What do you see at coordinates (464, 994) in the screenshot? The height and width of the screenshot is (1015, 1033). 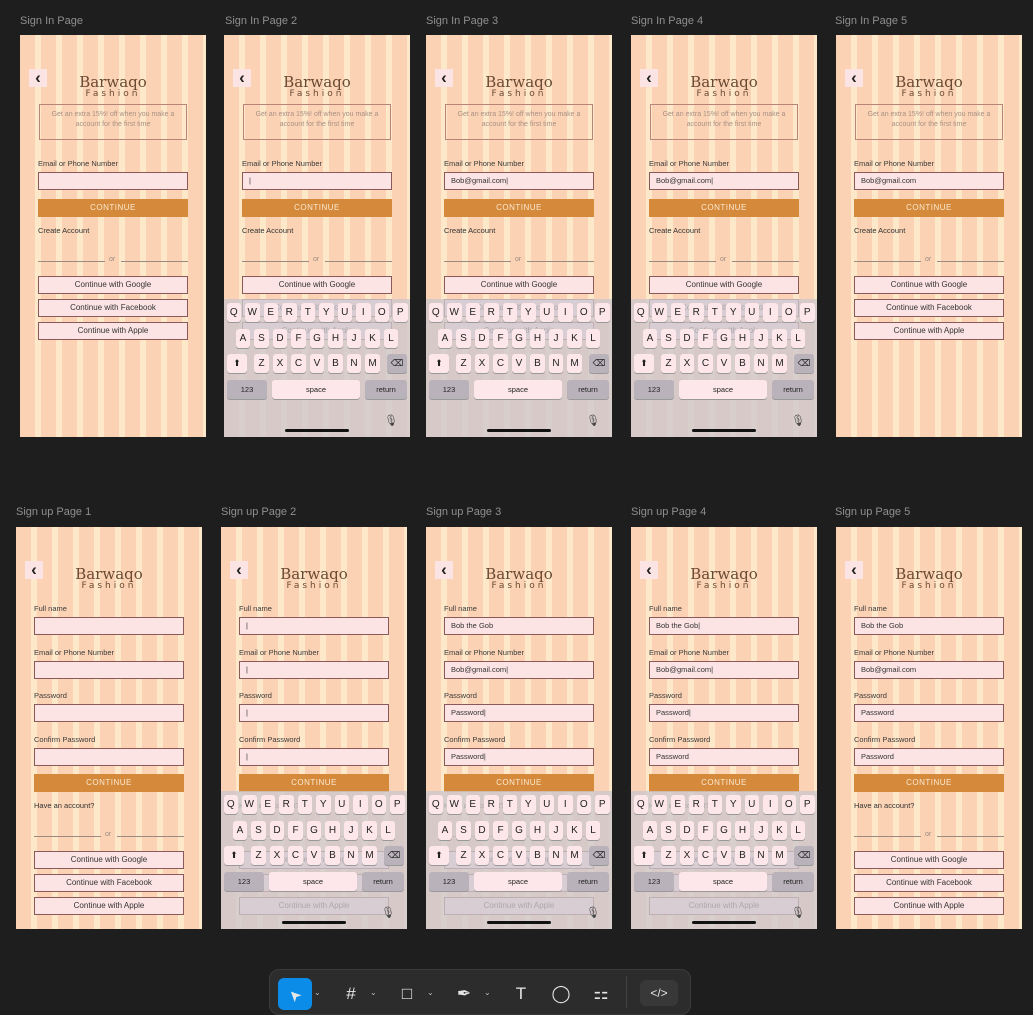 I see `pen-tool-button: ✒` at bounding box center [464, 994].